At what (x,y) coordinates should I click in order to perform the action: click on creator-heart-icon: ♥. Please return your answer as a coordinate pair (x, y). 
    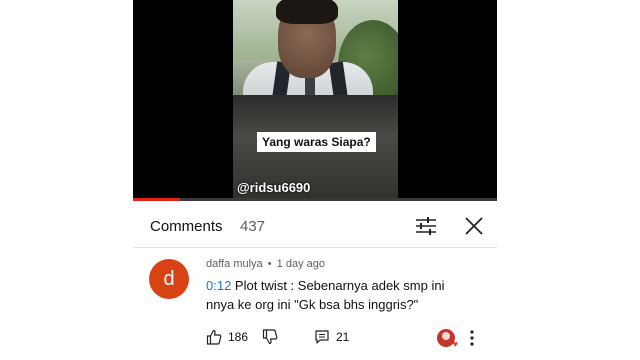
    Looking at the image, I should click on (447, 339).